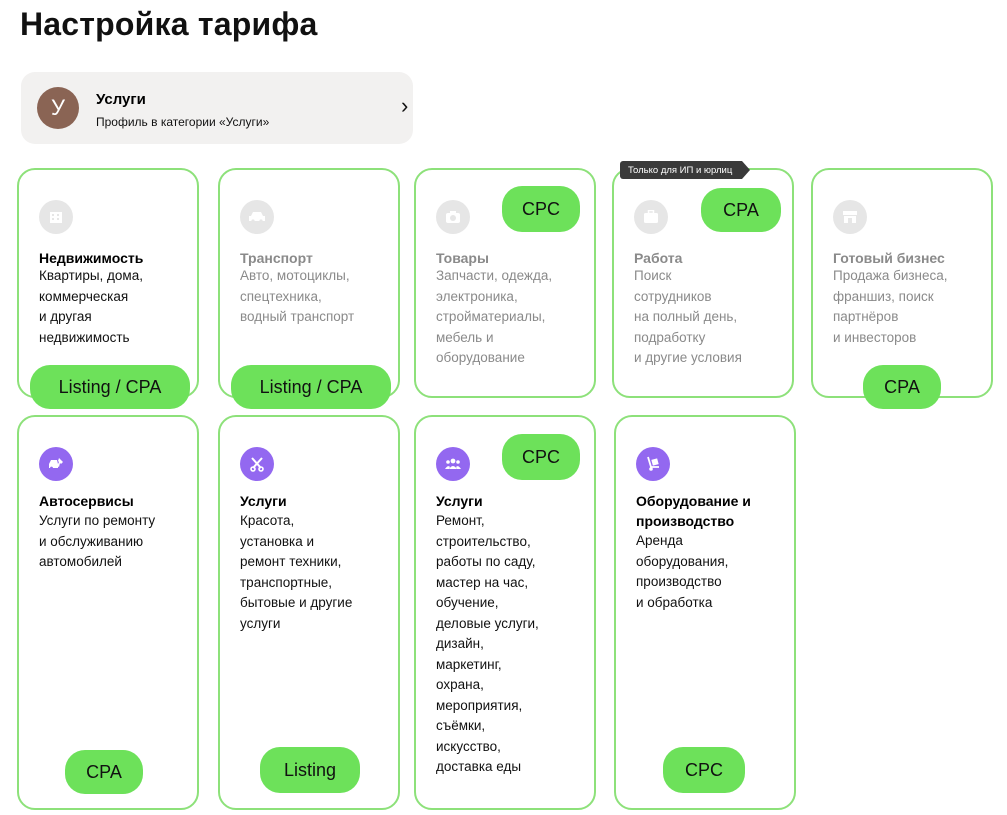 This screenshot has height=815, width=1007. I want to click on card-title: Недвижимость, so click(91, 258).